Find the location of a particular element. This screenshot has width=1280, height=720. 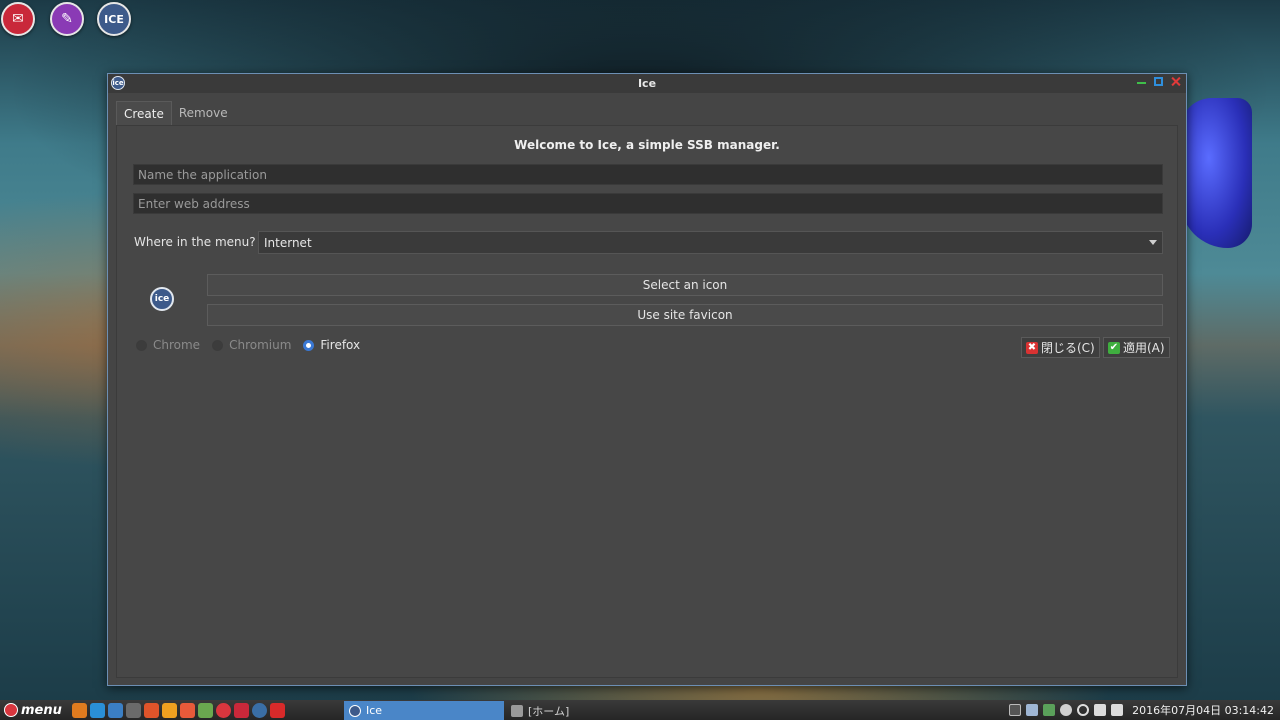

web-launcher-icon is located at coordinates (97, 710).